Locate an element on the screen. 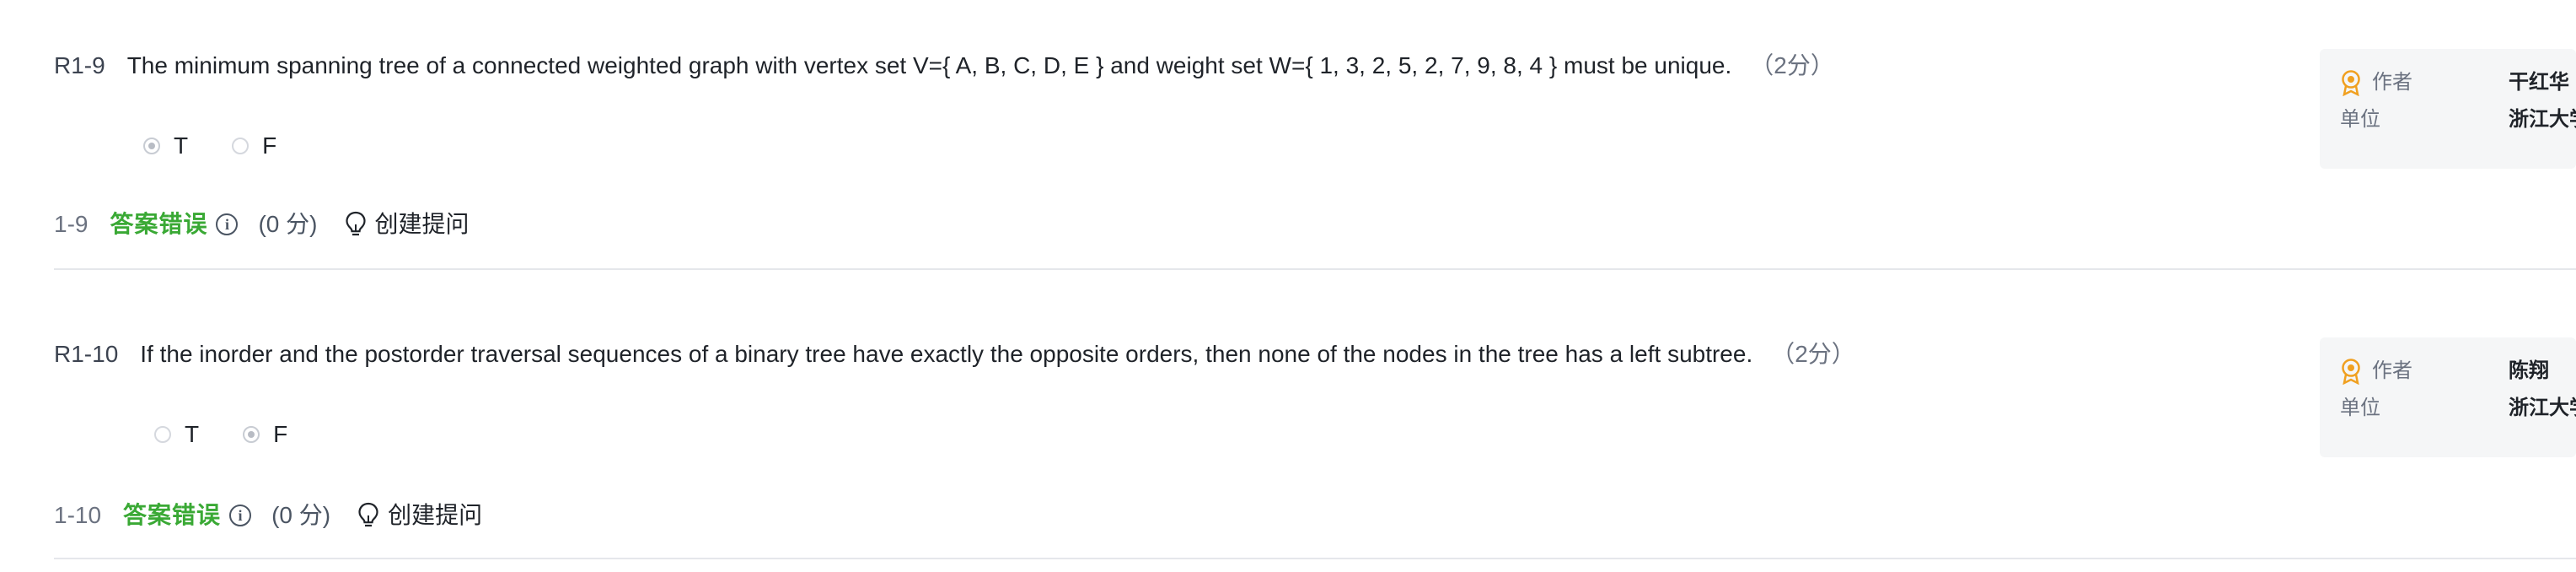 Image resolution: width=2576 pixels, height=572 pixels. author-name: 干红华 is located at coordinates (2539, 83).